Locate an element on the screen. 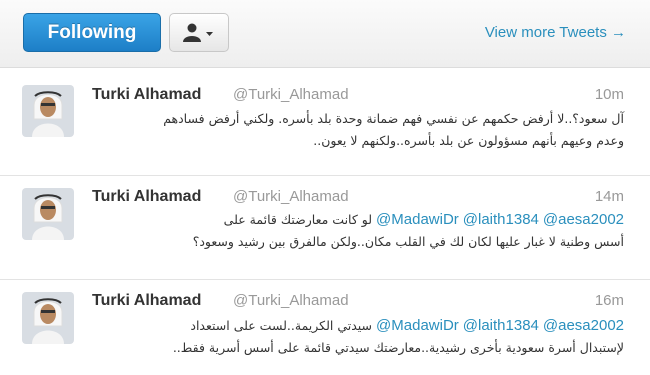  user-actions-dropdown is located at coordinates (199, 32).